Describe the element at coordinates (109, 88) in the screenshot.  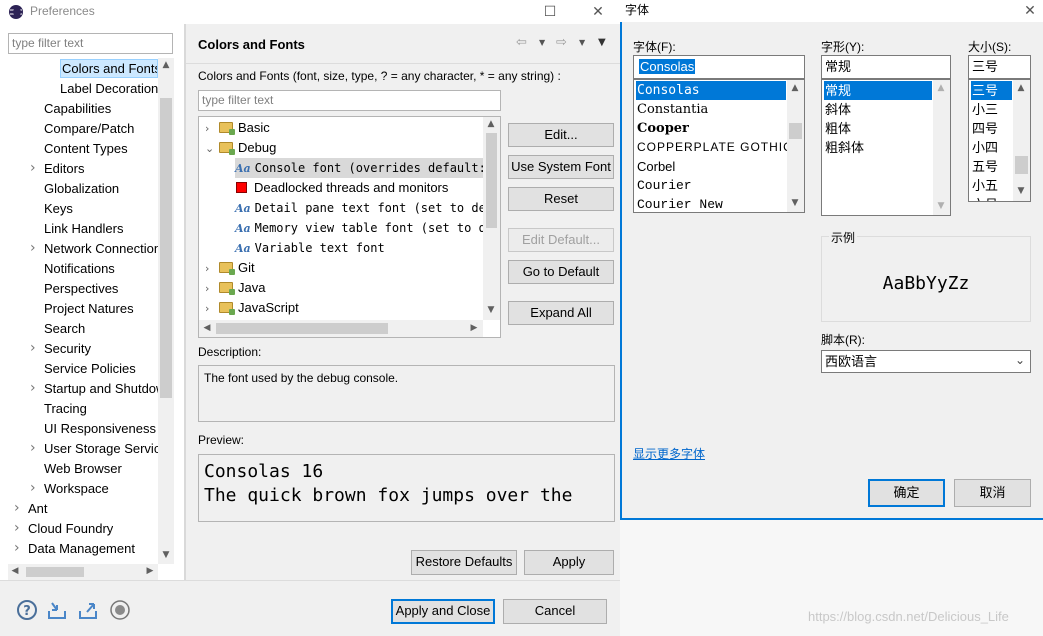
I see `sidebar-item: Label Decorations` at that location.